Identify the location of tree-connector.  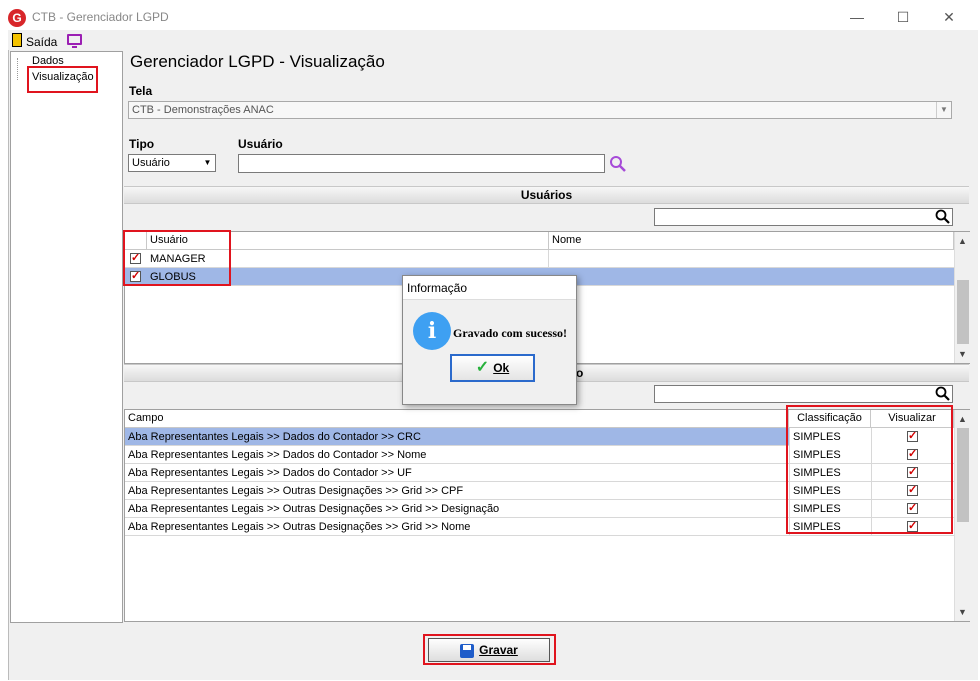
(17, 69).